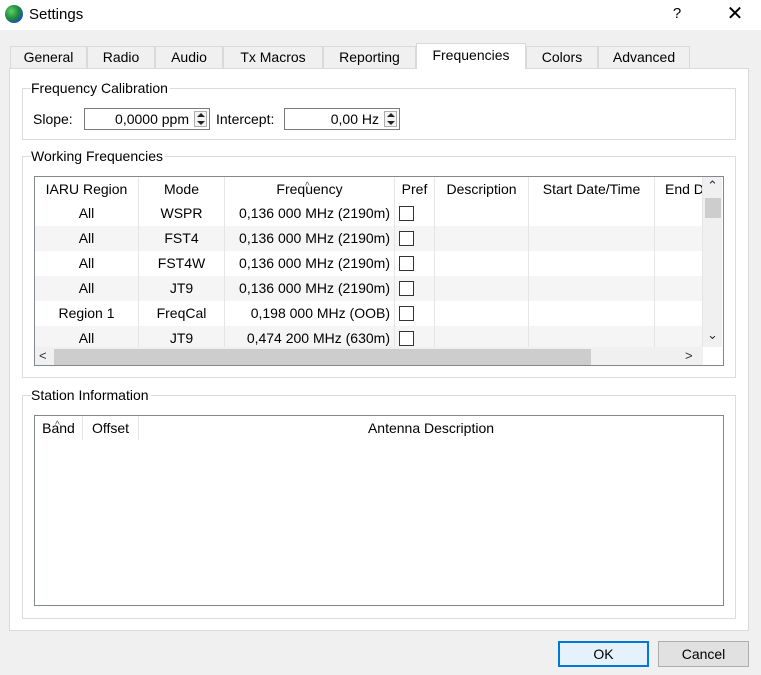  Describe the element at coordinates (53, 119) in the screenshot. I see `slope-label: Slope:` at that location.